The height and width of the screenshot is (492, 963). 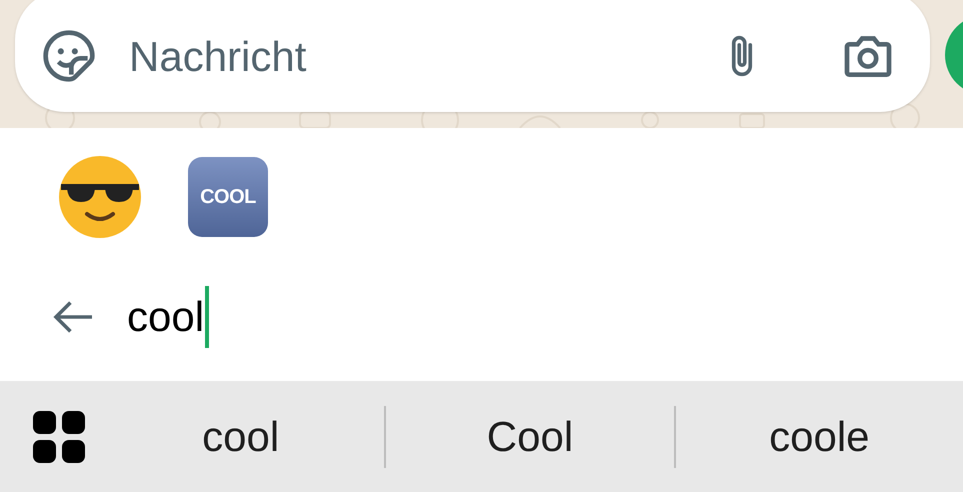 I want to click on word-suggestion: Cool, so click(x=530, y=436).